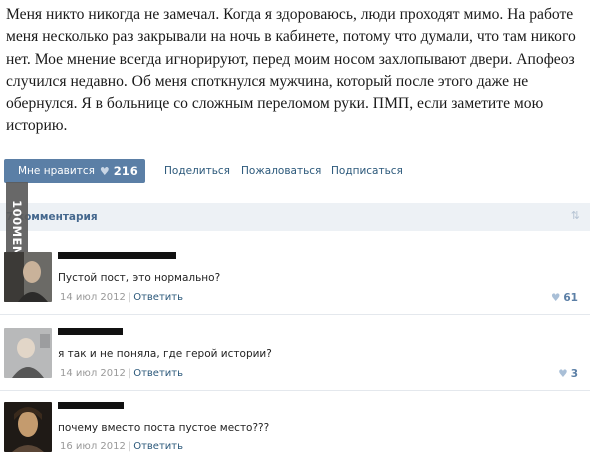  Describe the element at coordinates (295, 217) in the screenshot. I see `comments-header: 7 комментария ⇅` at that location.